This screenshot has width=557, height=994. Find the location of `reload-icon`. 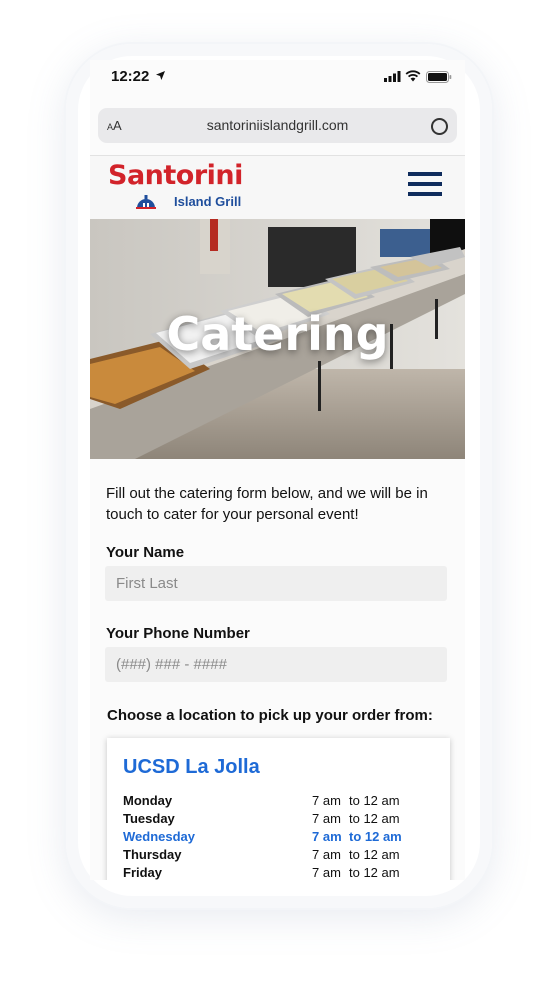

reload-icon is located at coordinates (439, 126).